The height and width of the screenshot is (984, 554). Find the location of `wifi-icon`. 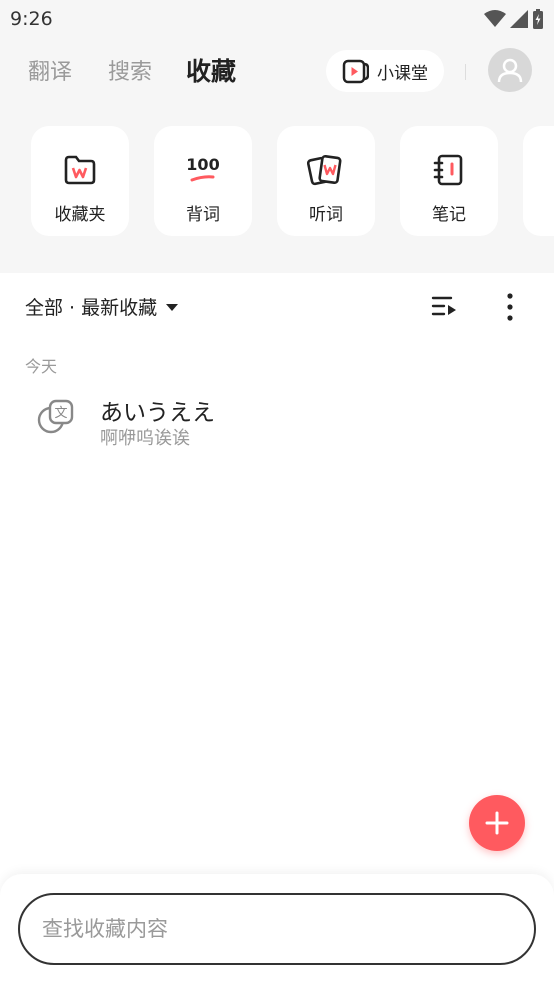

wifi-icon is located at coordinates (495, 18).